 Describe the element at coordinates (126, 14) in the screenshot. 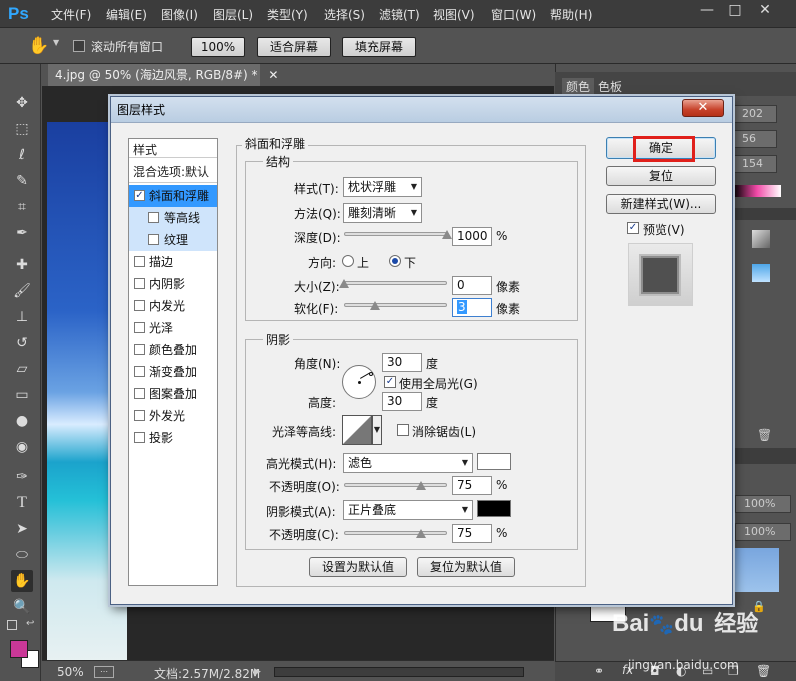

I see `menu-edit: 编辑(E)` at that location.